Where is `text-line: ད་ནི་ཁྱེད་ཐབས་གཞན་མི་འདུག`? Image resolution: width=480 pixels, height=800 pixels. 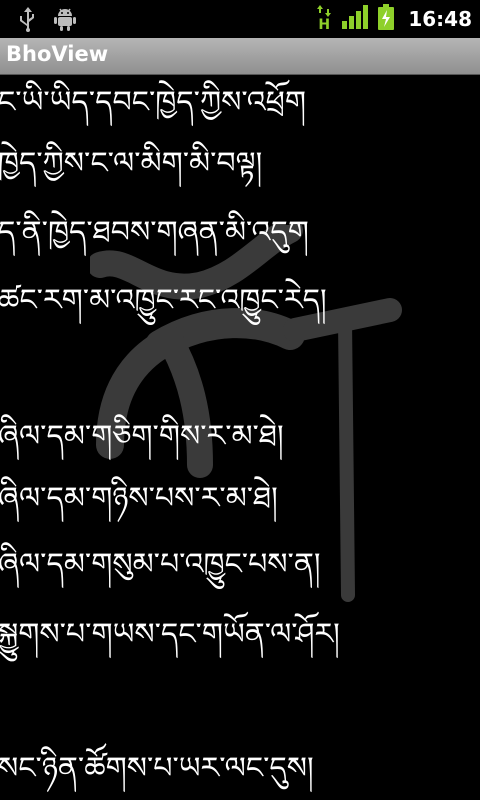 text-line: ད་ནི་ཁྱེད་ཐབས་གཞན་མི་འདུག is located at coordinates (154, 232).